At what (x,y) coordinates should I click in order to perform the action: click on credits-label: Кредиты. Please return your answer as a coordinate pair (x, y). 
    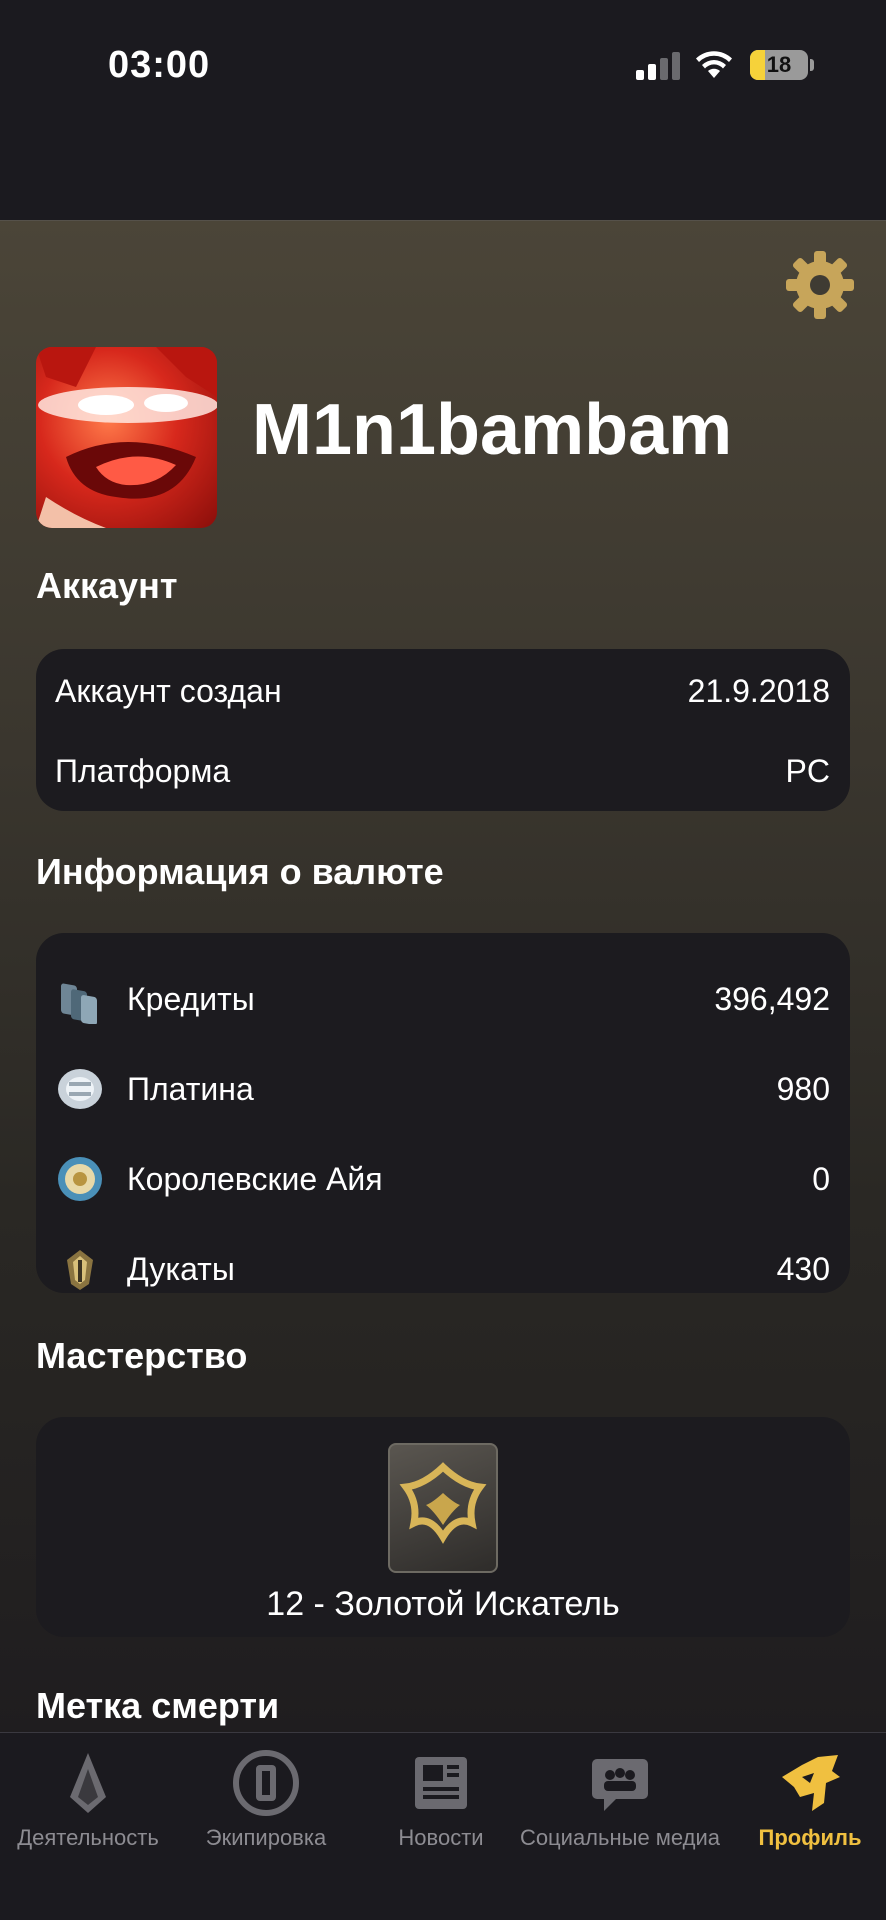
    Looking at the image, I should click on (191, 998).